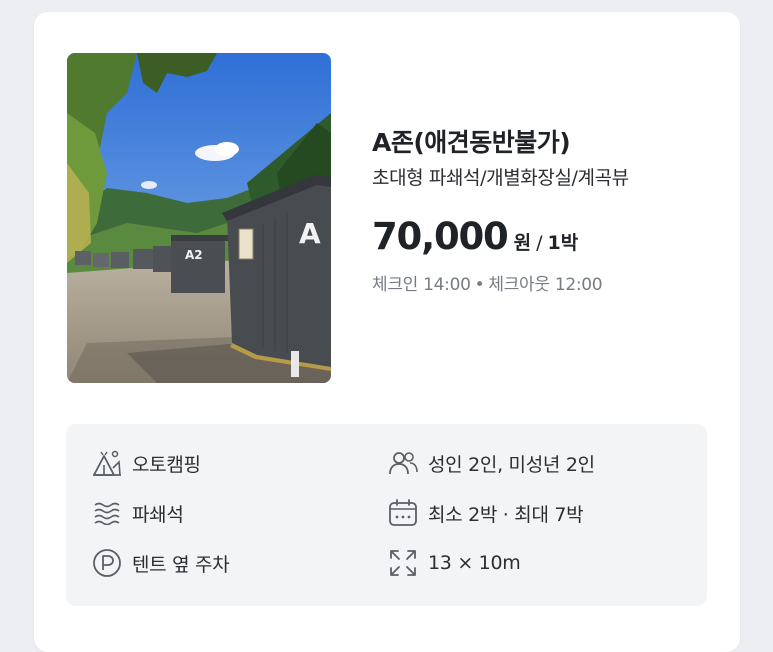  What do you see at coordinates (511, 464) in the screenshot?
I see `feature-label: 성인 2인, 미성년 2인` at bounding box center [511, 464].